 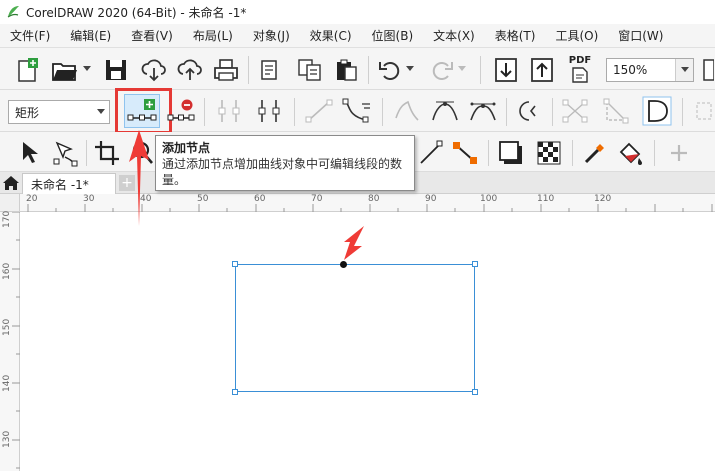 I want to click on annotation-arrow-up-icon, so click(x=139, y=178).